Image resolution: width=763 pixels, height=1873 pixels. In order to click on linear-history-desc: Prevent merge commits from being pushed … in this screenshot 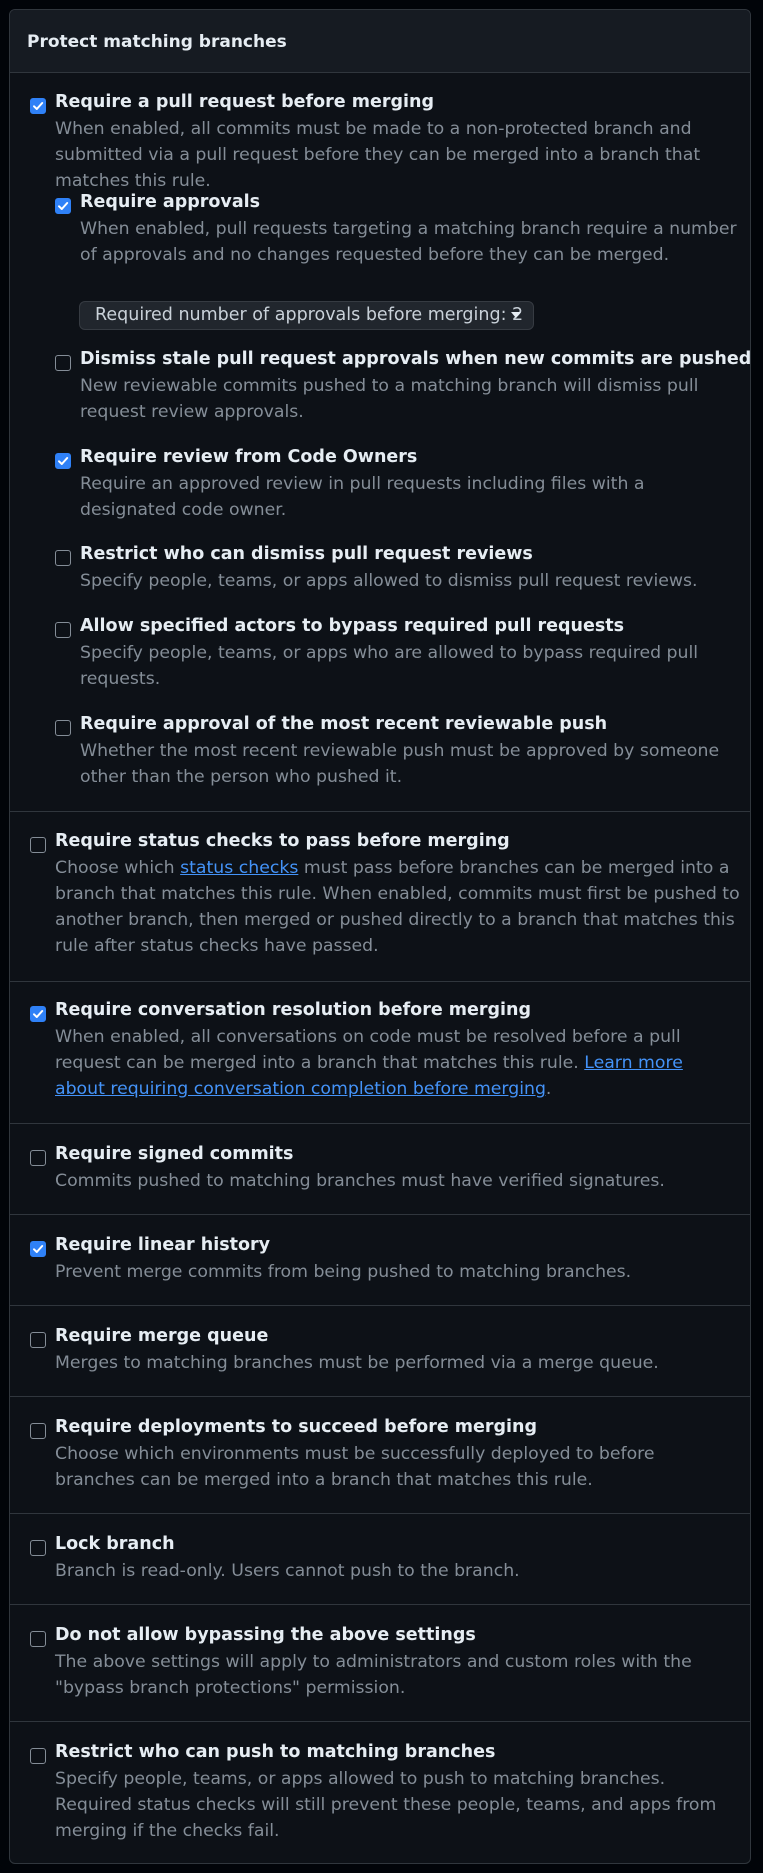, I will do `click(343, 1272)`.